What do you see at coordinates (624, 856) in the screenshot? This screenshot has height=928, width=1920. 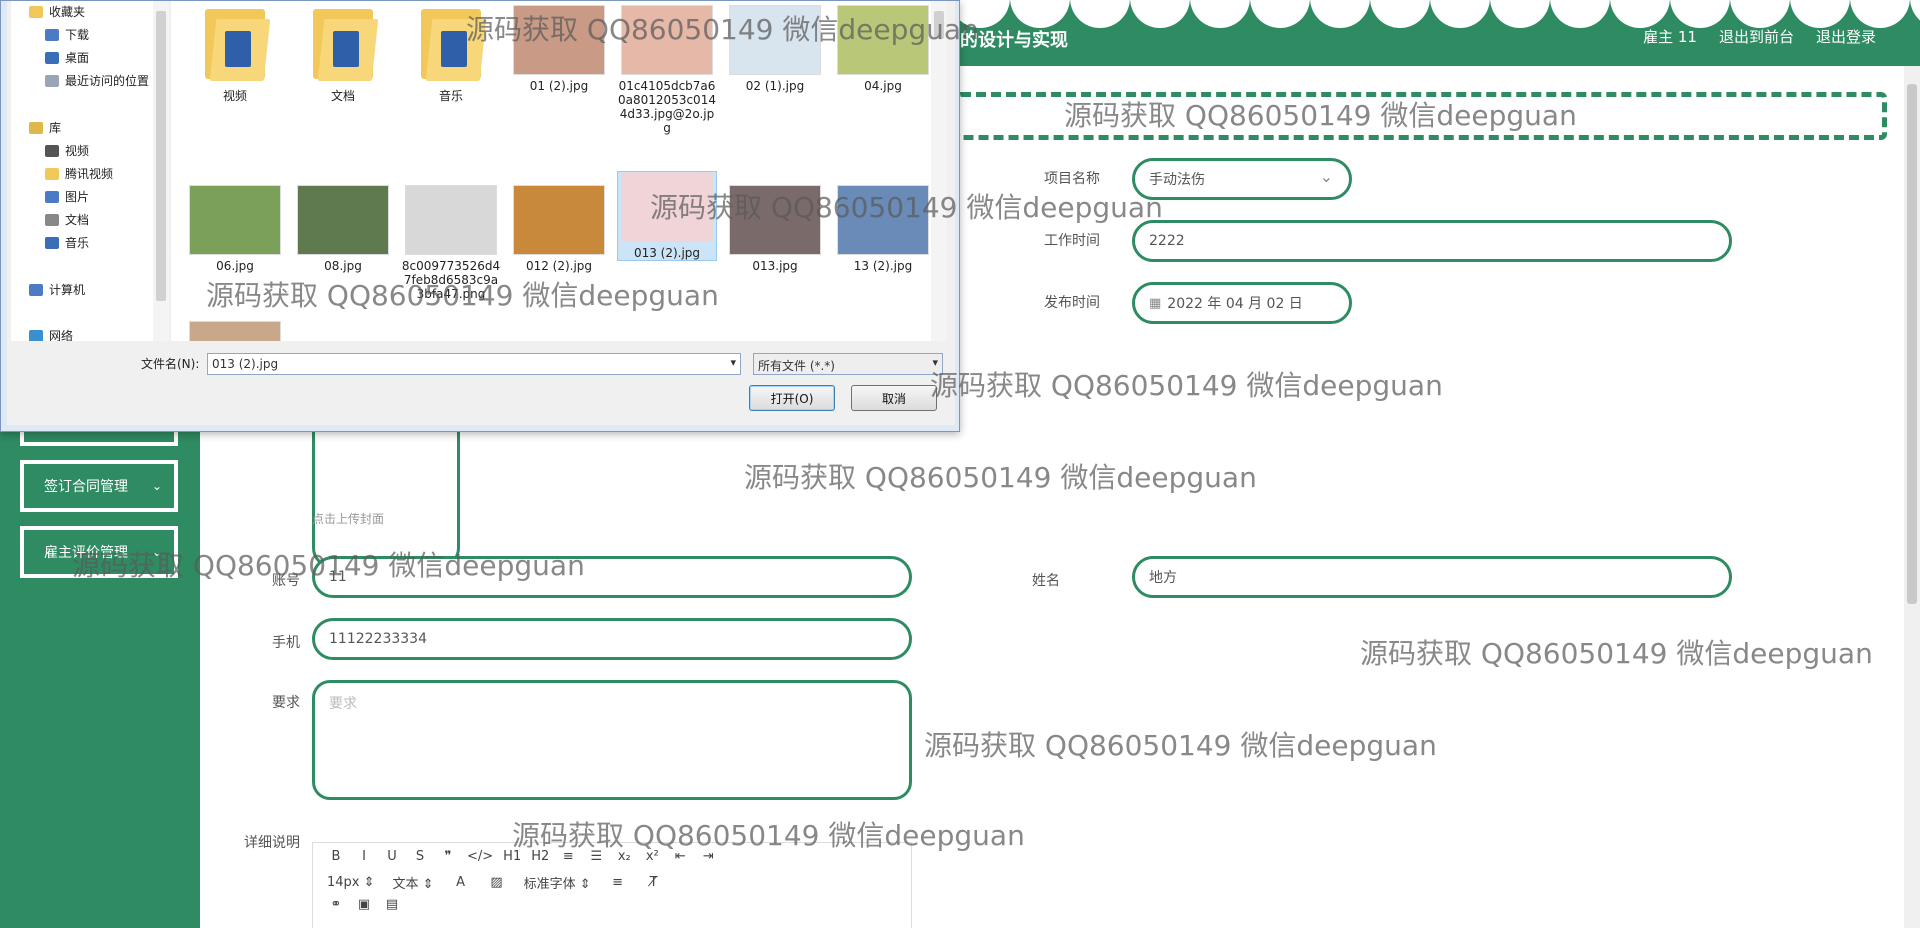 I see `editor-tool-icon: x₂` at bounding box center [624, 856].